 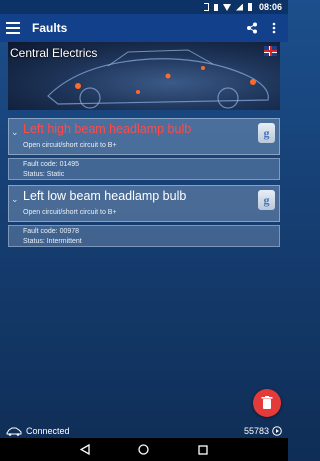 I want to click on connection-status-bar: Connected 55783, so click(x=144, y=431).